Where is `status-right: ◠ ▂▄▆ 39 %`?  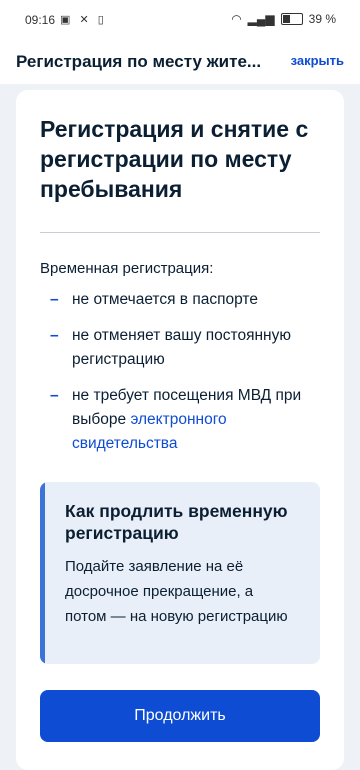
status-right: ◠ ▂▄▆ 39 % is located at coordinates (283, 19).